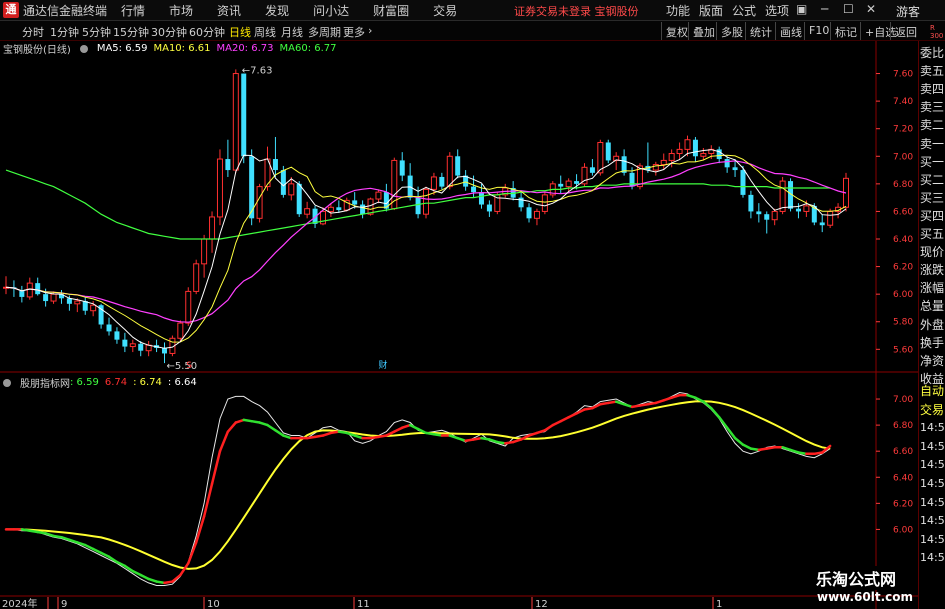 Image resolution: width=945 pixels, height=609 pixels. I want to click on indicator-v2: 6.74, so click(116, 382).